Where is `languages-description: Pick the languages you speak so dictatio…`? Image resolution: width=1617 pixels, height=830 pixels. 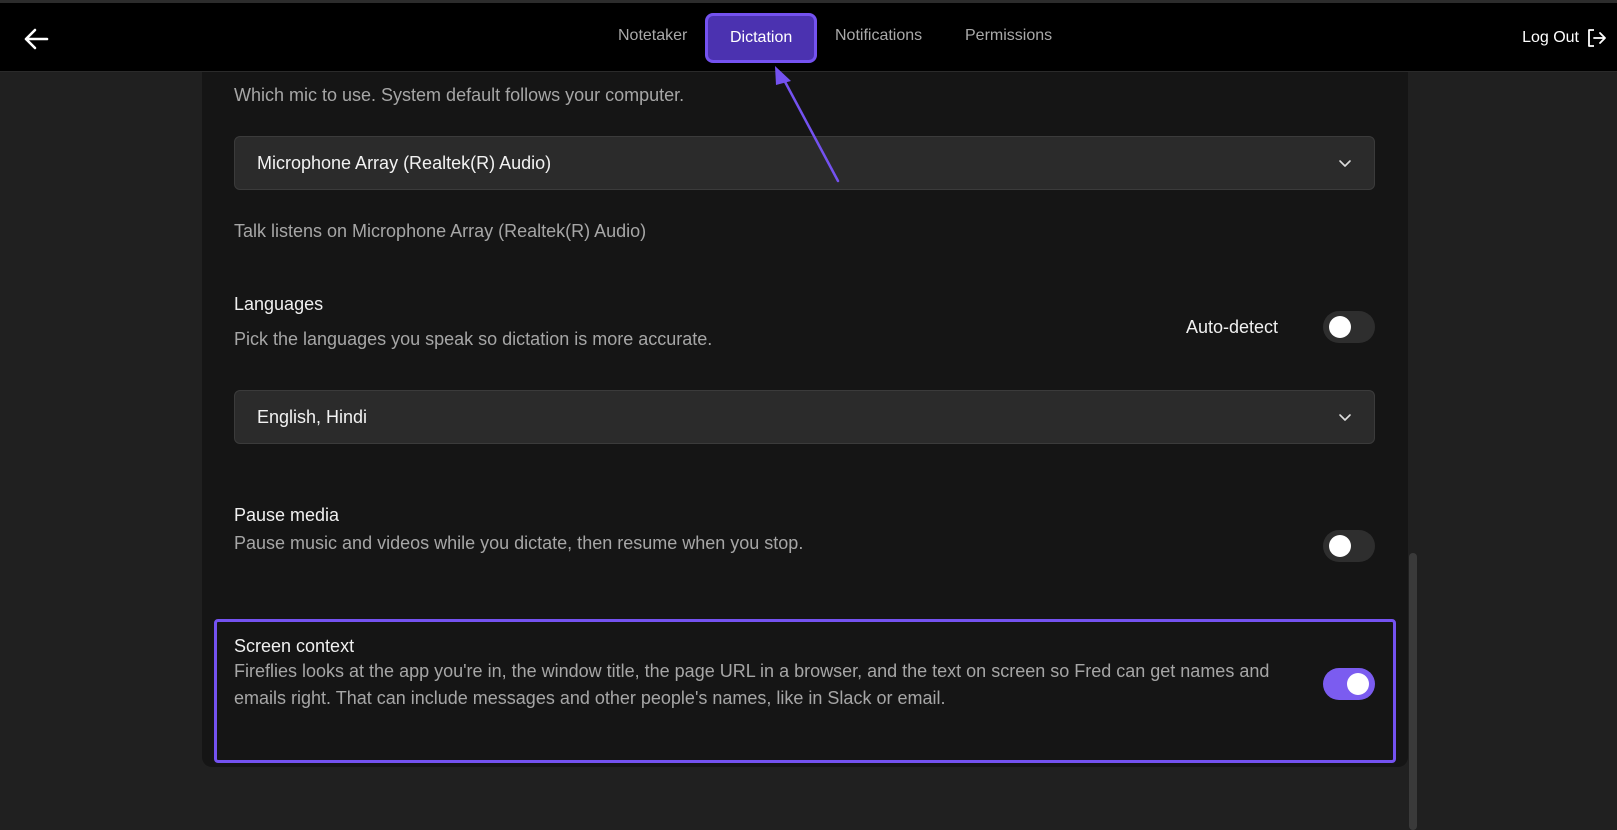
languages-description: Pick the languages you speak so dictatio… is located at coordinates (473, 339).